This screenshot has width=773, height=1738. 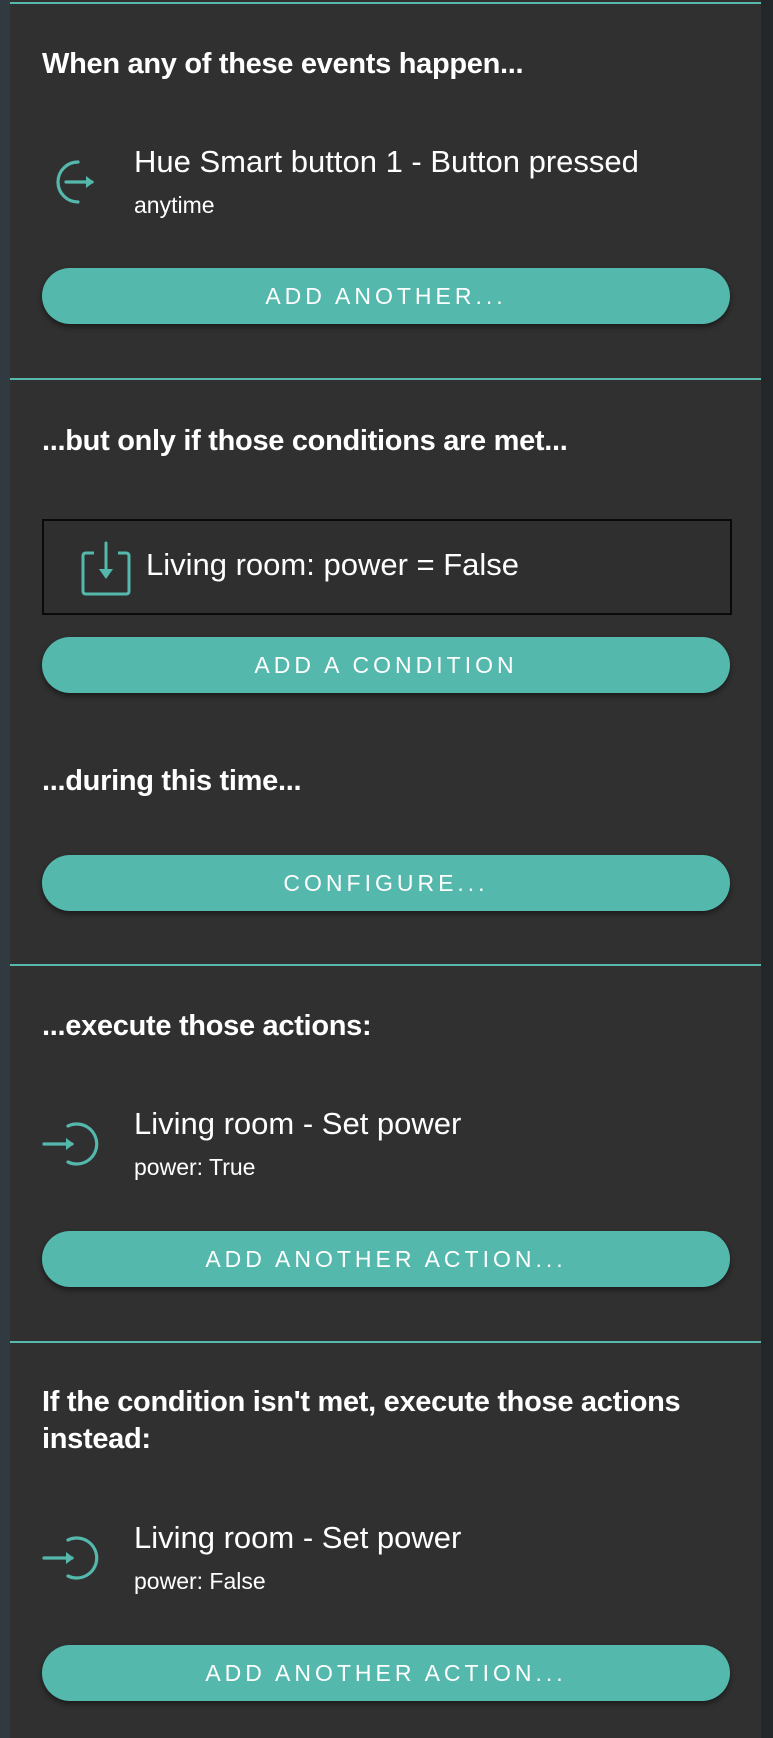 I want to click on action-subtitle: power: True, so click(x=195, y=1167).